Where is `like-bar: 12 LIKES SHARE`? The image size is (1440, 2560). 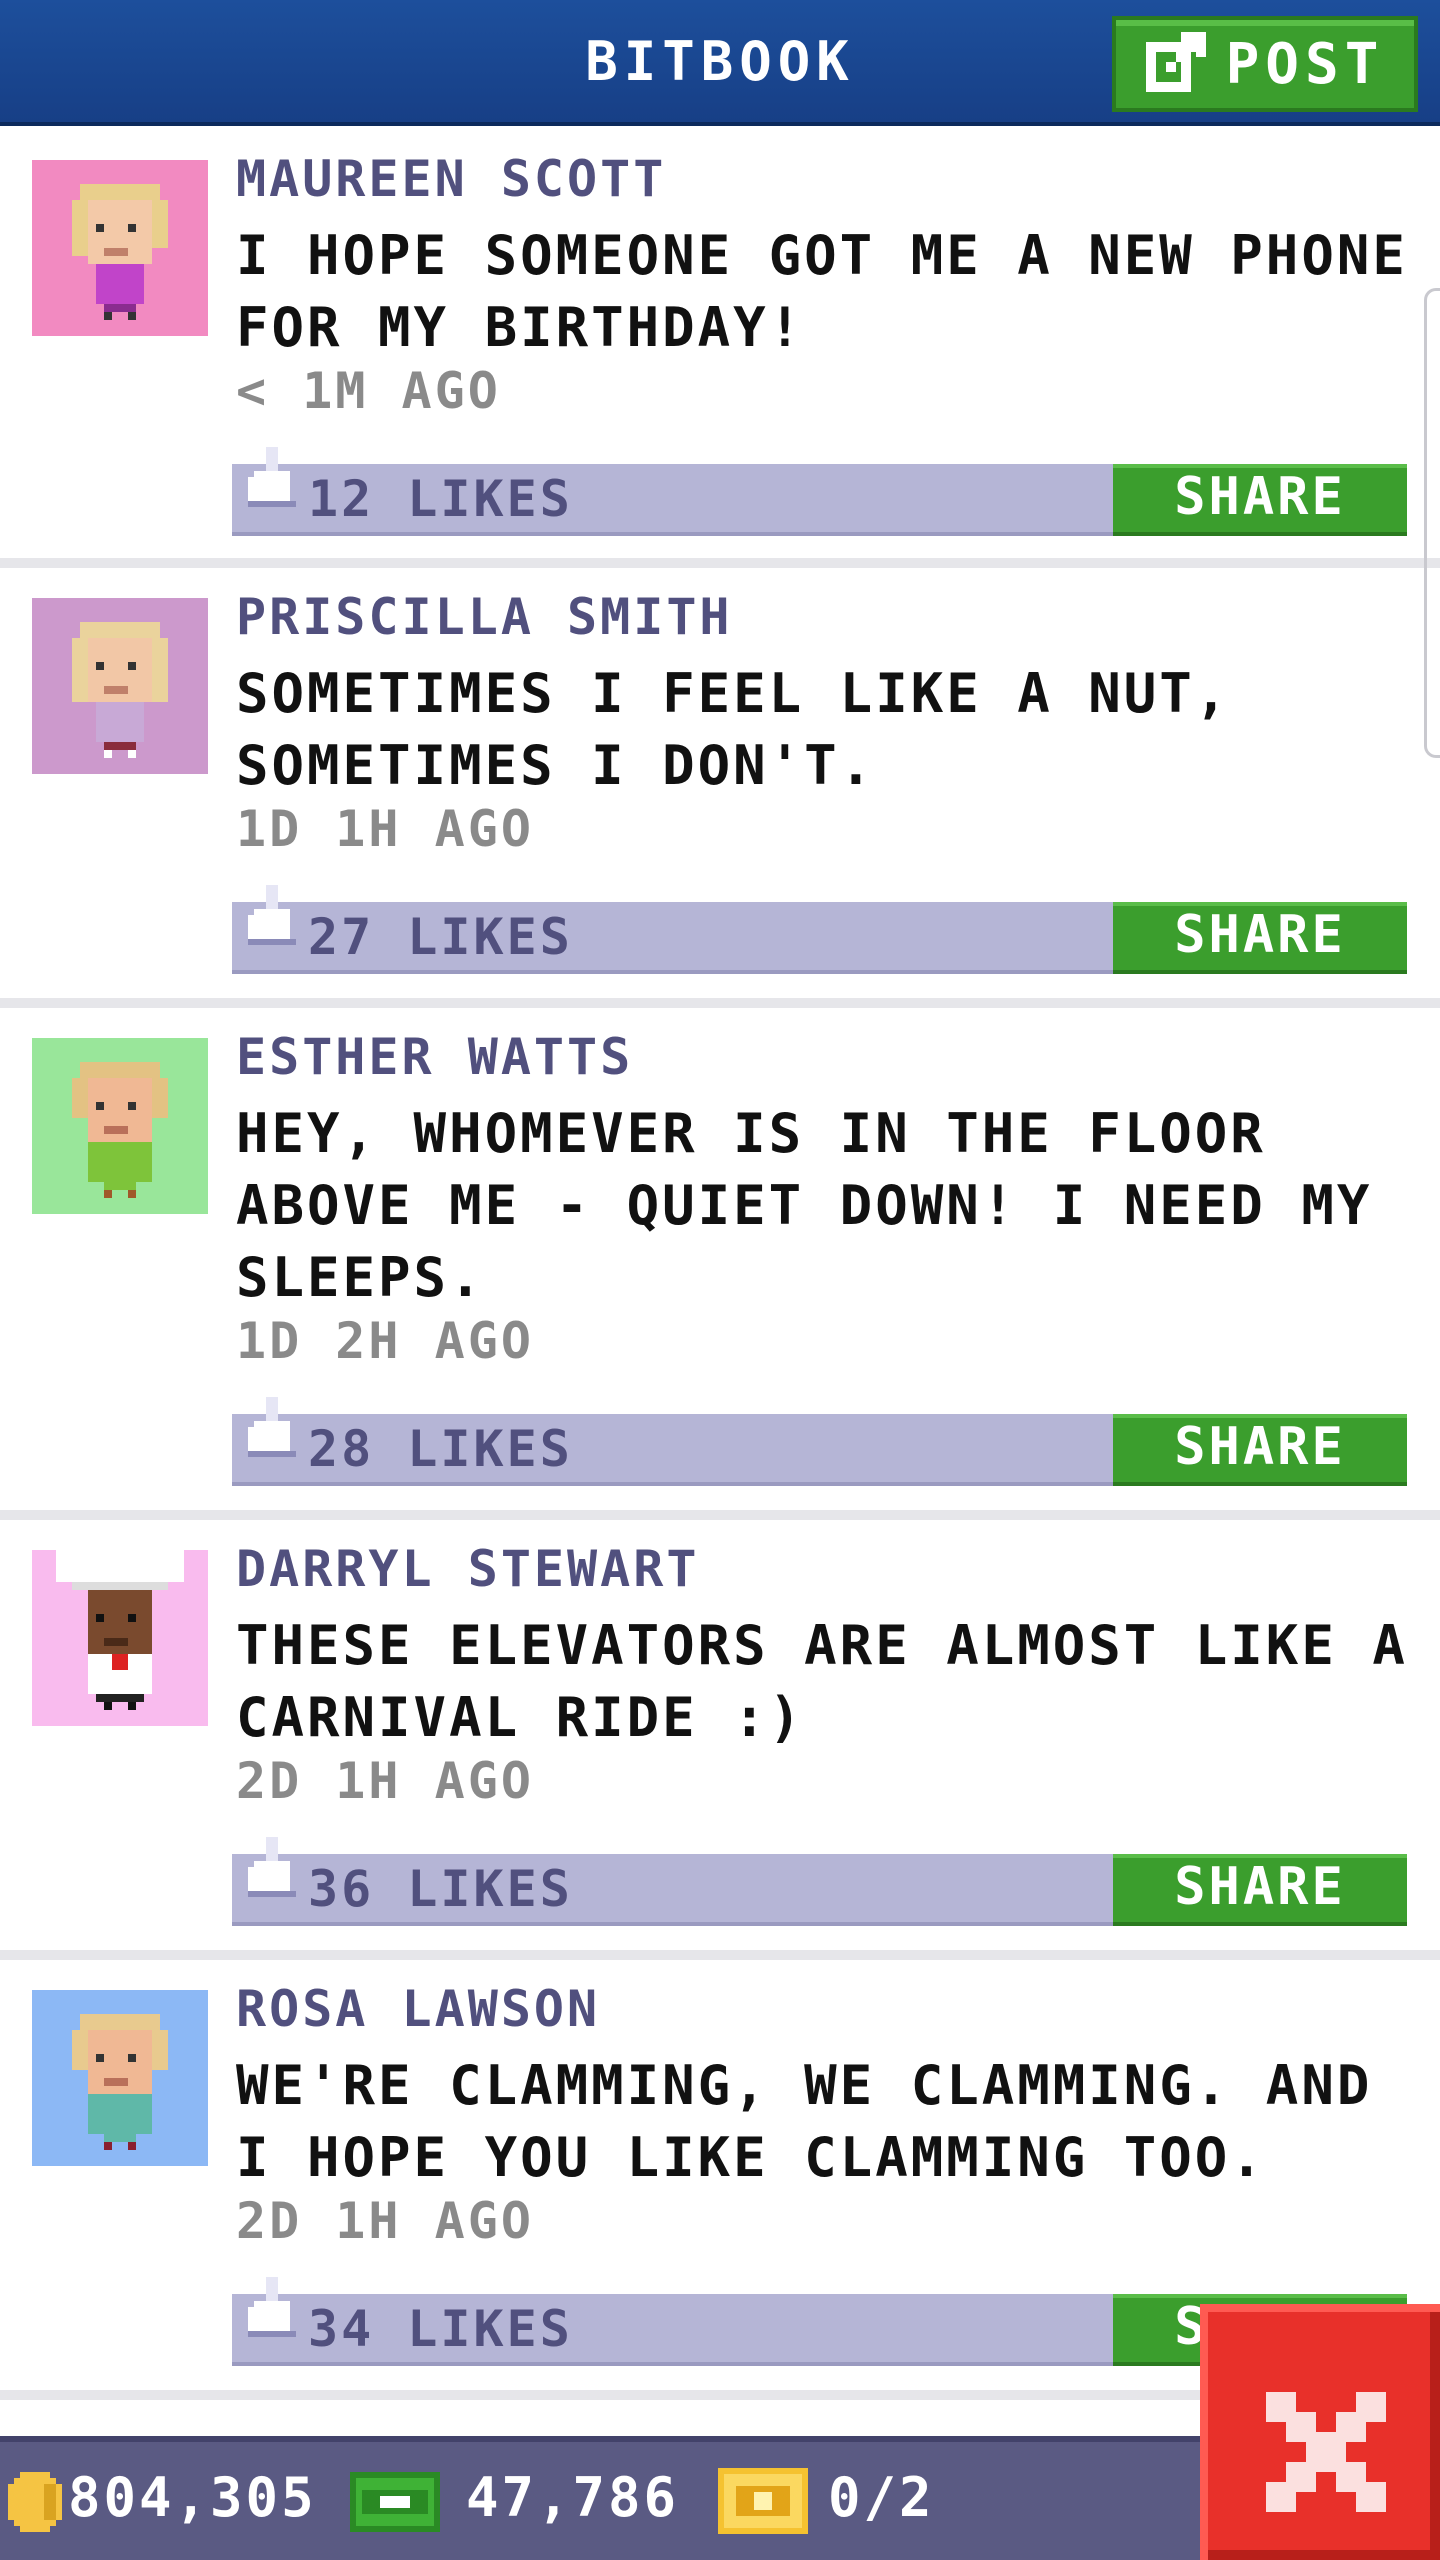
like-bar: 12 LIKES SHARE is located at coordinates (819, 491).